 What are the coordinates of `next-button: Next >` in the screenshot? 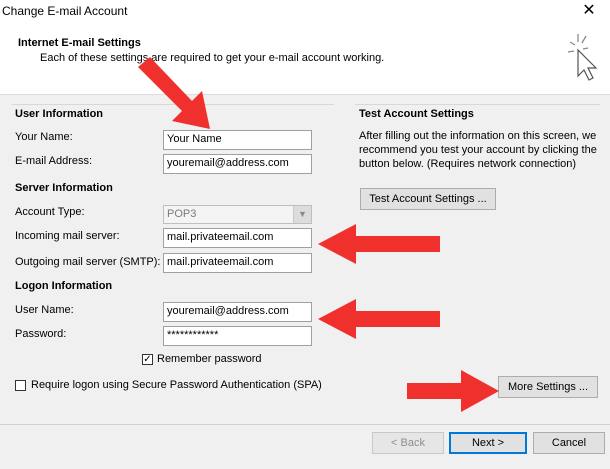 It's located at (488, 443).